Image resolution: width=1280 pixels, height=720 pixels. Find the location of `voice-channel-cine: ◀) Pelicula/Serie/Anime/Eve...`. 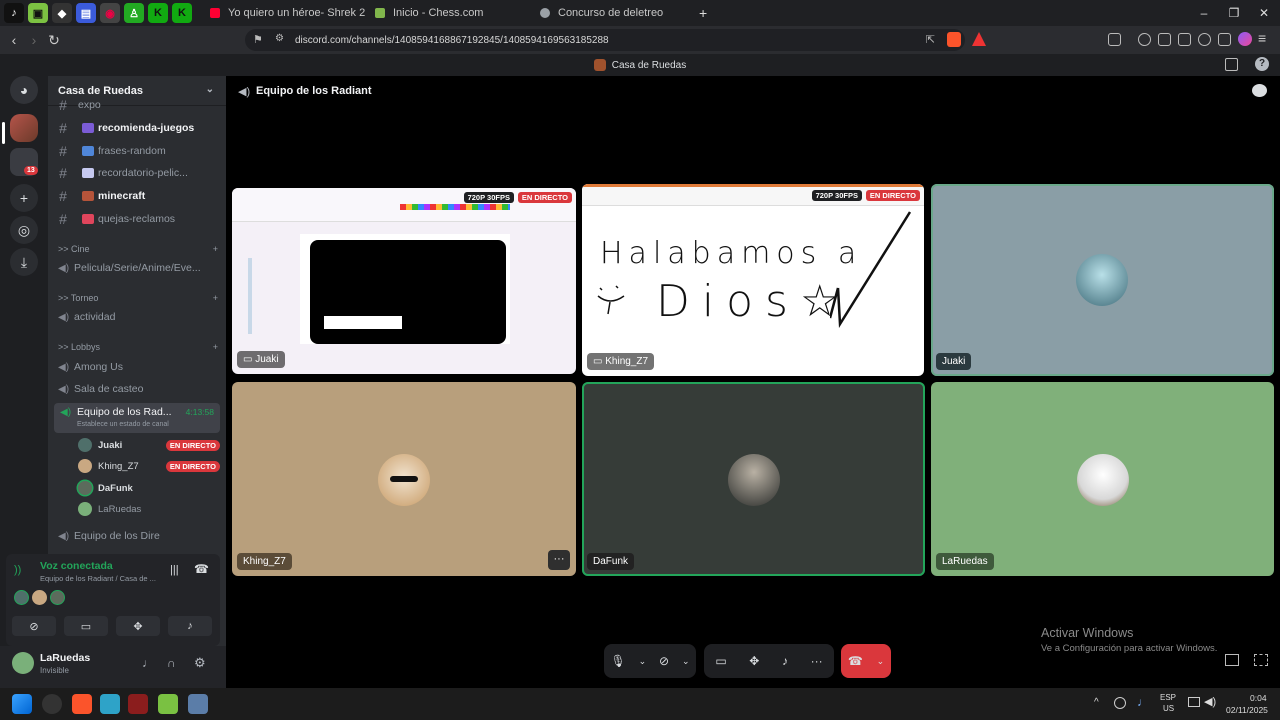

voice-channel-cine: ◀) Pelicula/Serie/Anime/Eve... is located at coordinates (138, 268).